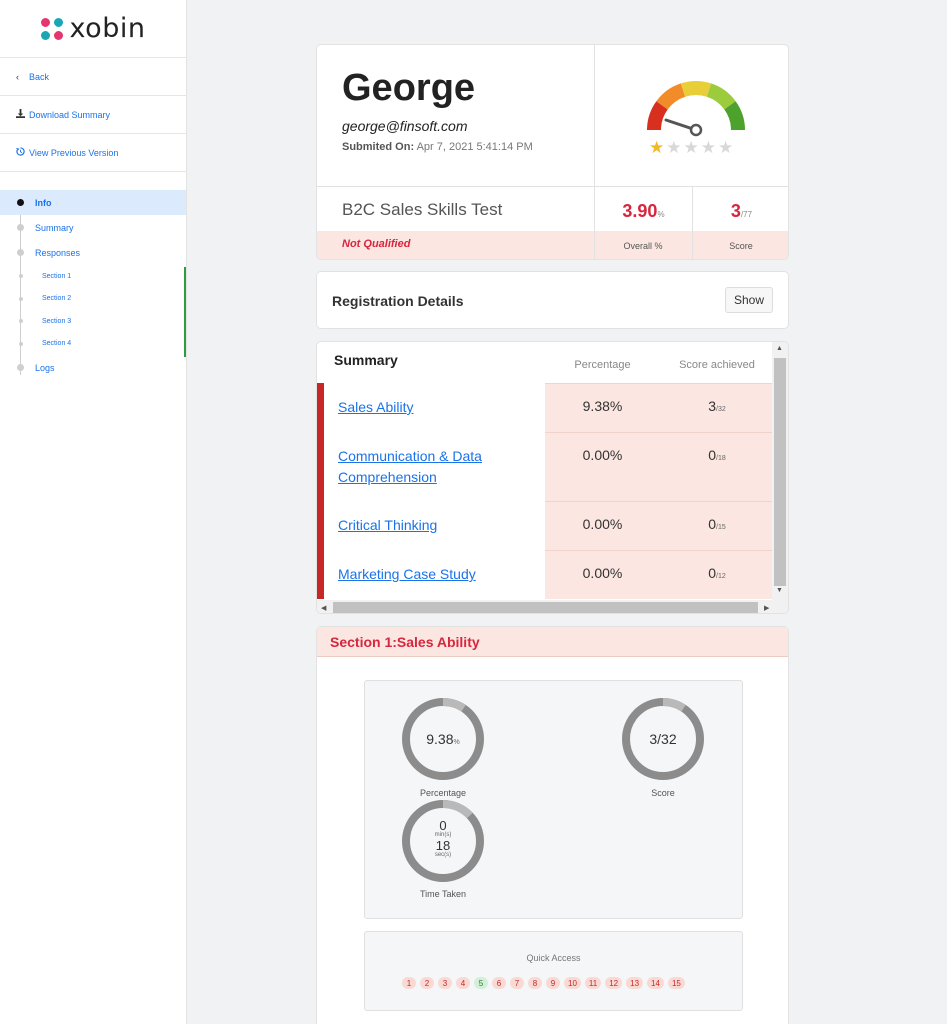 This screenshot has width=947, height=1024. What do you see at coordinates (323, 608) in the screenshot?
I see `scroll-left-icon: ◀` at bounding box center [323, 608].